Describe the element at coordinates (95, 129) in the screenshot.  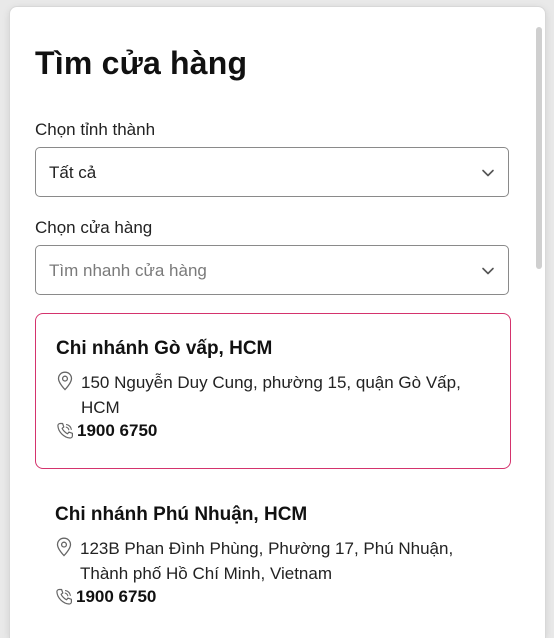
I see `province-label: Chọn tỉnh thành` at that location.